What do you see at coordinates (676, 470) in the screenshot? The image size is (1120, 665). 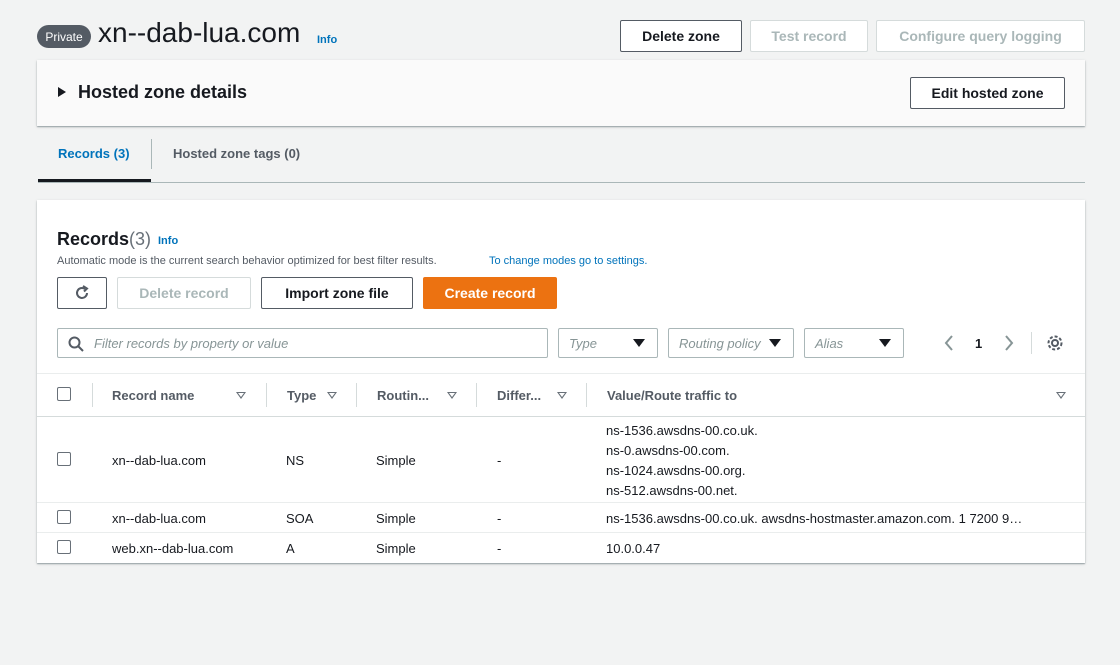 I see `value-line: ns-1024.awsdns-00.org.` at bounding box center [676, 470].